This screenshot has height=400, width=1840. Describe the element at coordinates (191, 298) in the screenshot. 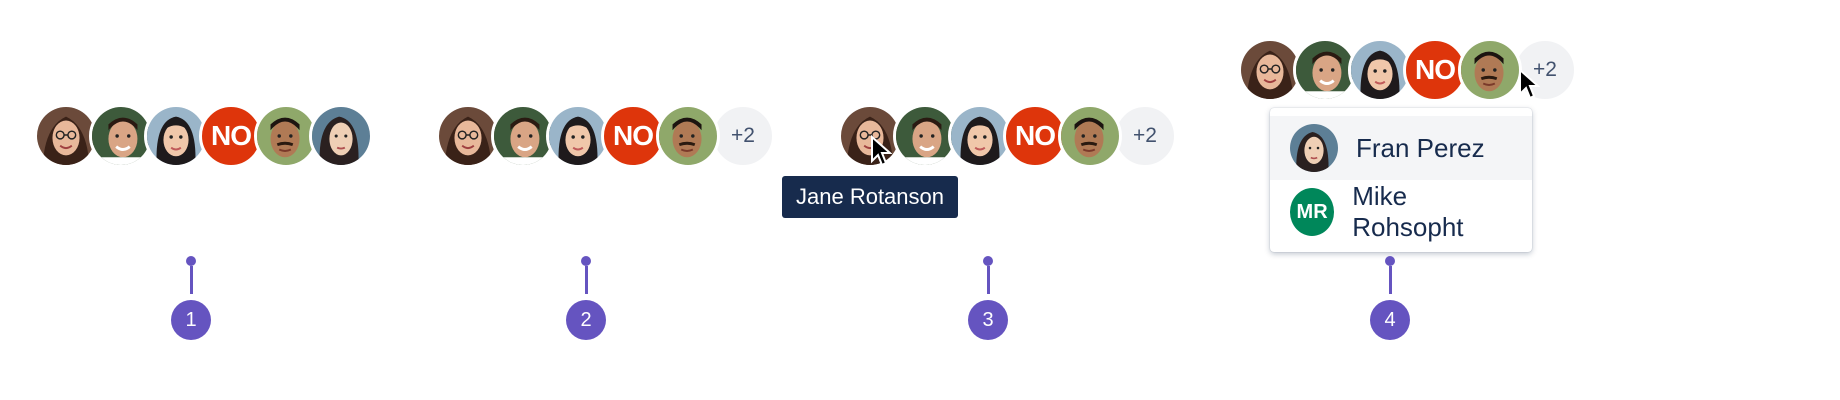

I see `step-marker-1: 1` at that location.